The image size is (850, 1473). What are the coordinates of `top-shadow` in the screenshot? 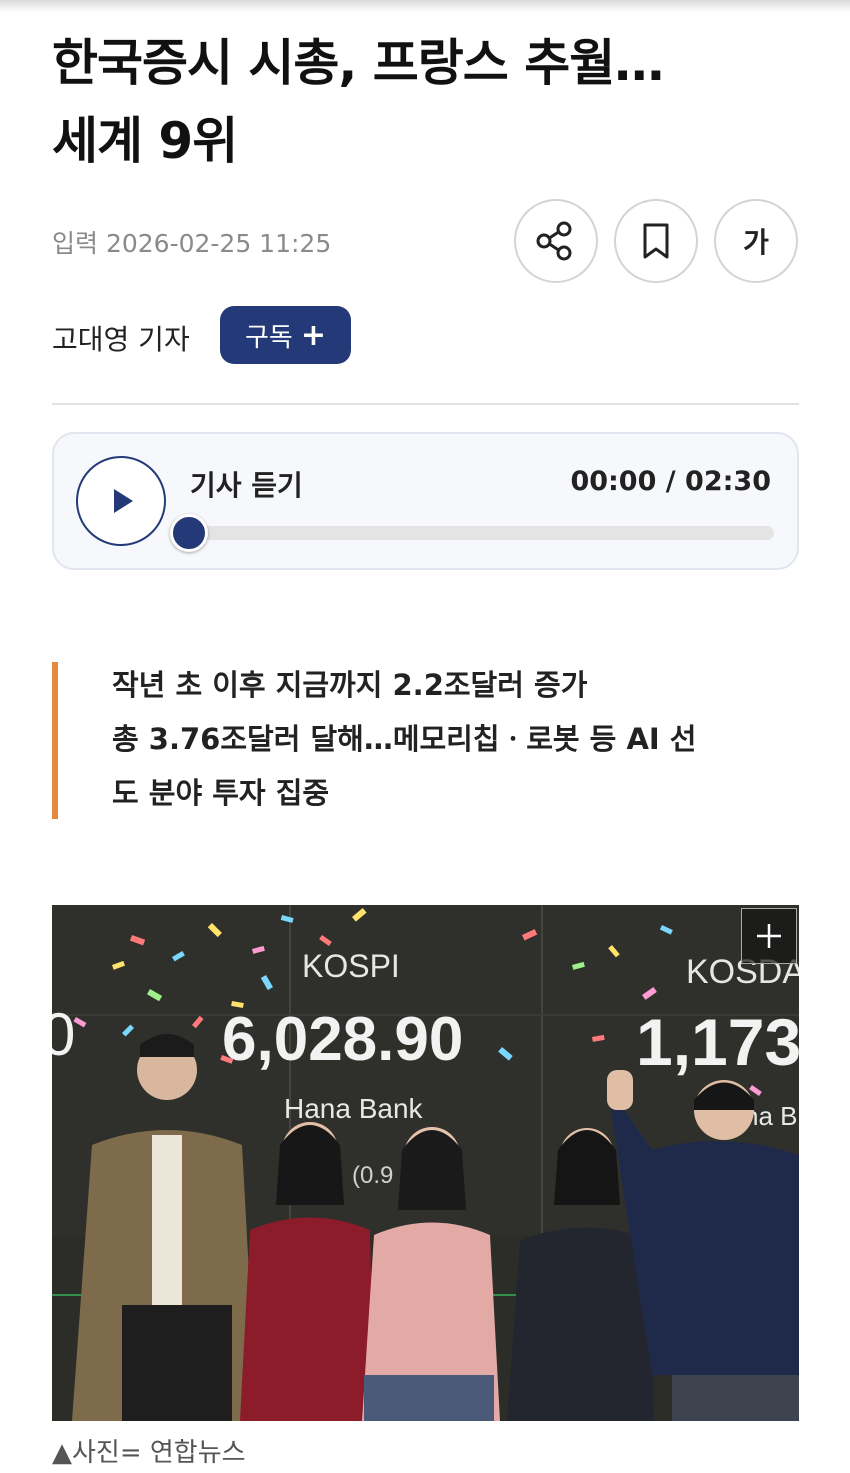 It's located at (425, 6).